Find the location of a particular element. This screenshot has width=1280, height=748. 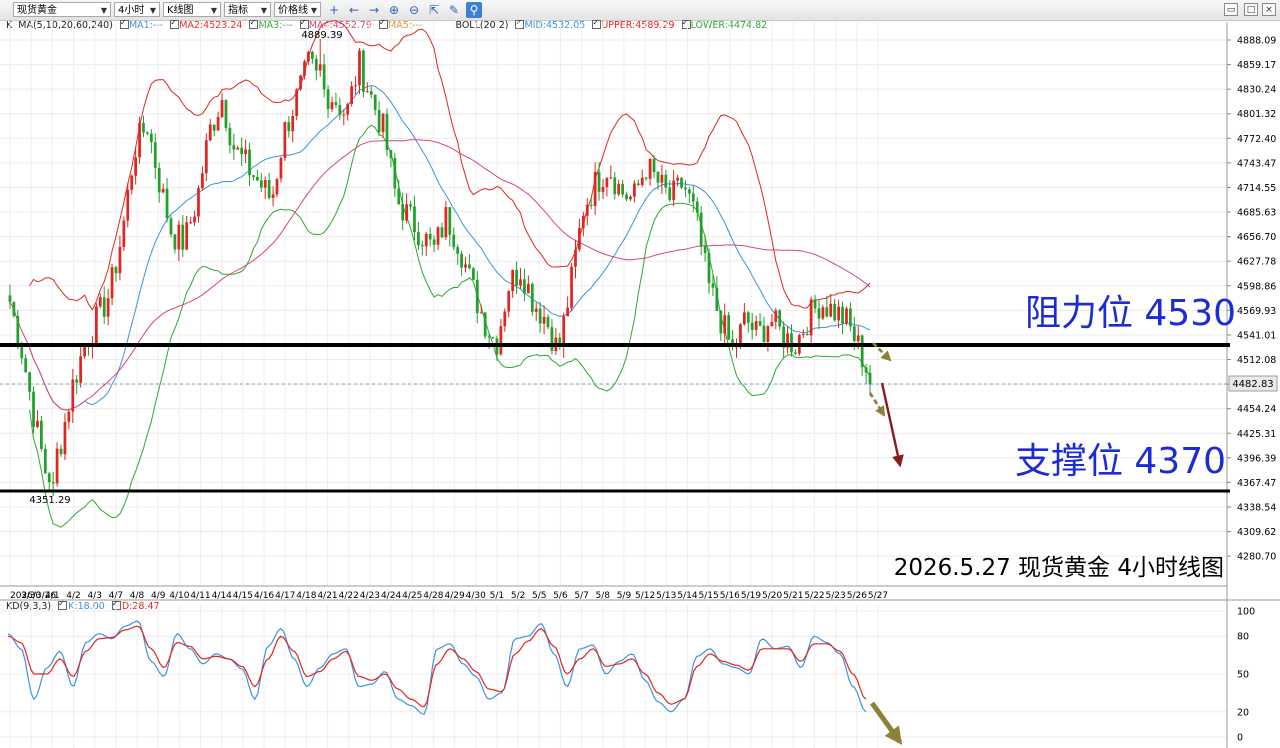

y-tick-label: 4280.70 is located at coordinates (1256, 557).